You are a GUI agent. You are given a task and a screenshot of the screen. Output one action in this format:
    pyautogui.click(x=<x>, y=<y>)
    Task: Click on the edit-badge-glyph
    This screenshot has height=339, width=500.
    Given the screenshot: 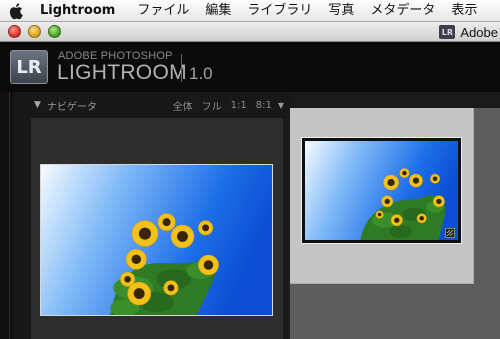 What is the action you would take?
    pyautogui.click(x=450, y=233)
    